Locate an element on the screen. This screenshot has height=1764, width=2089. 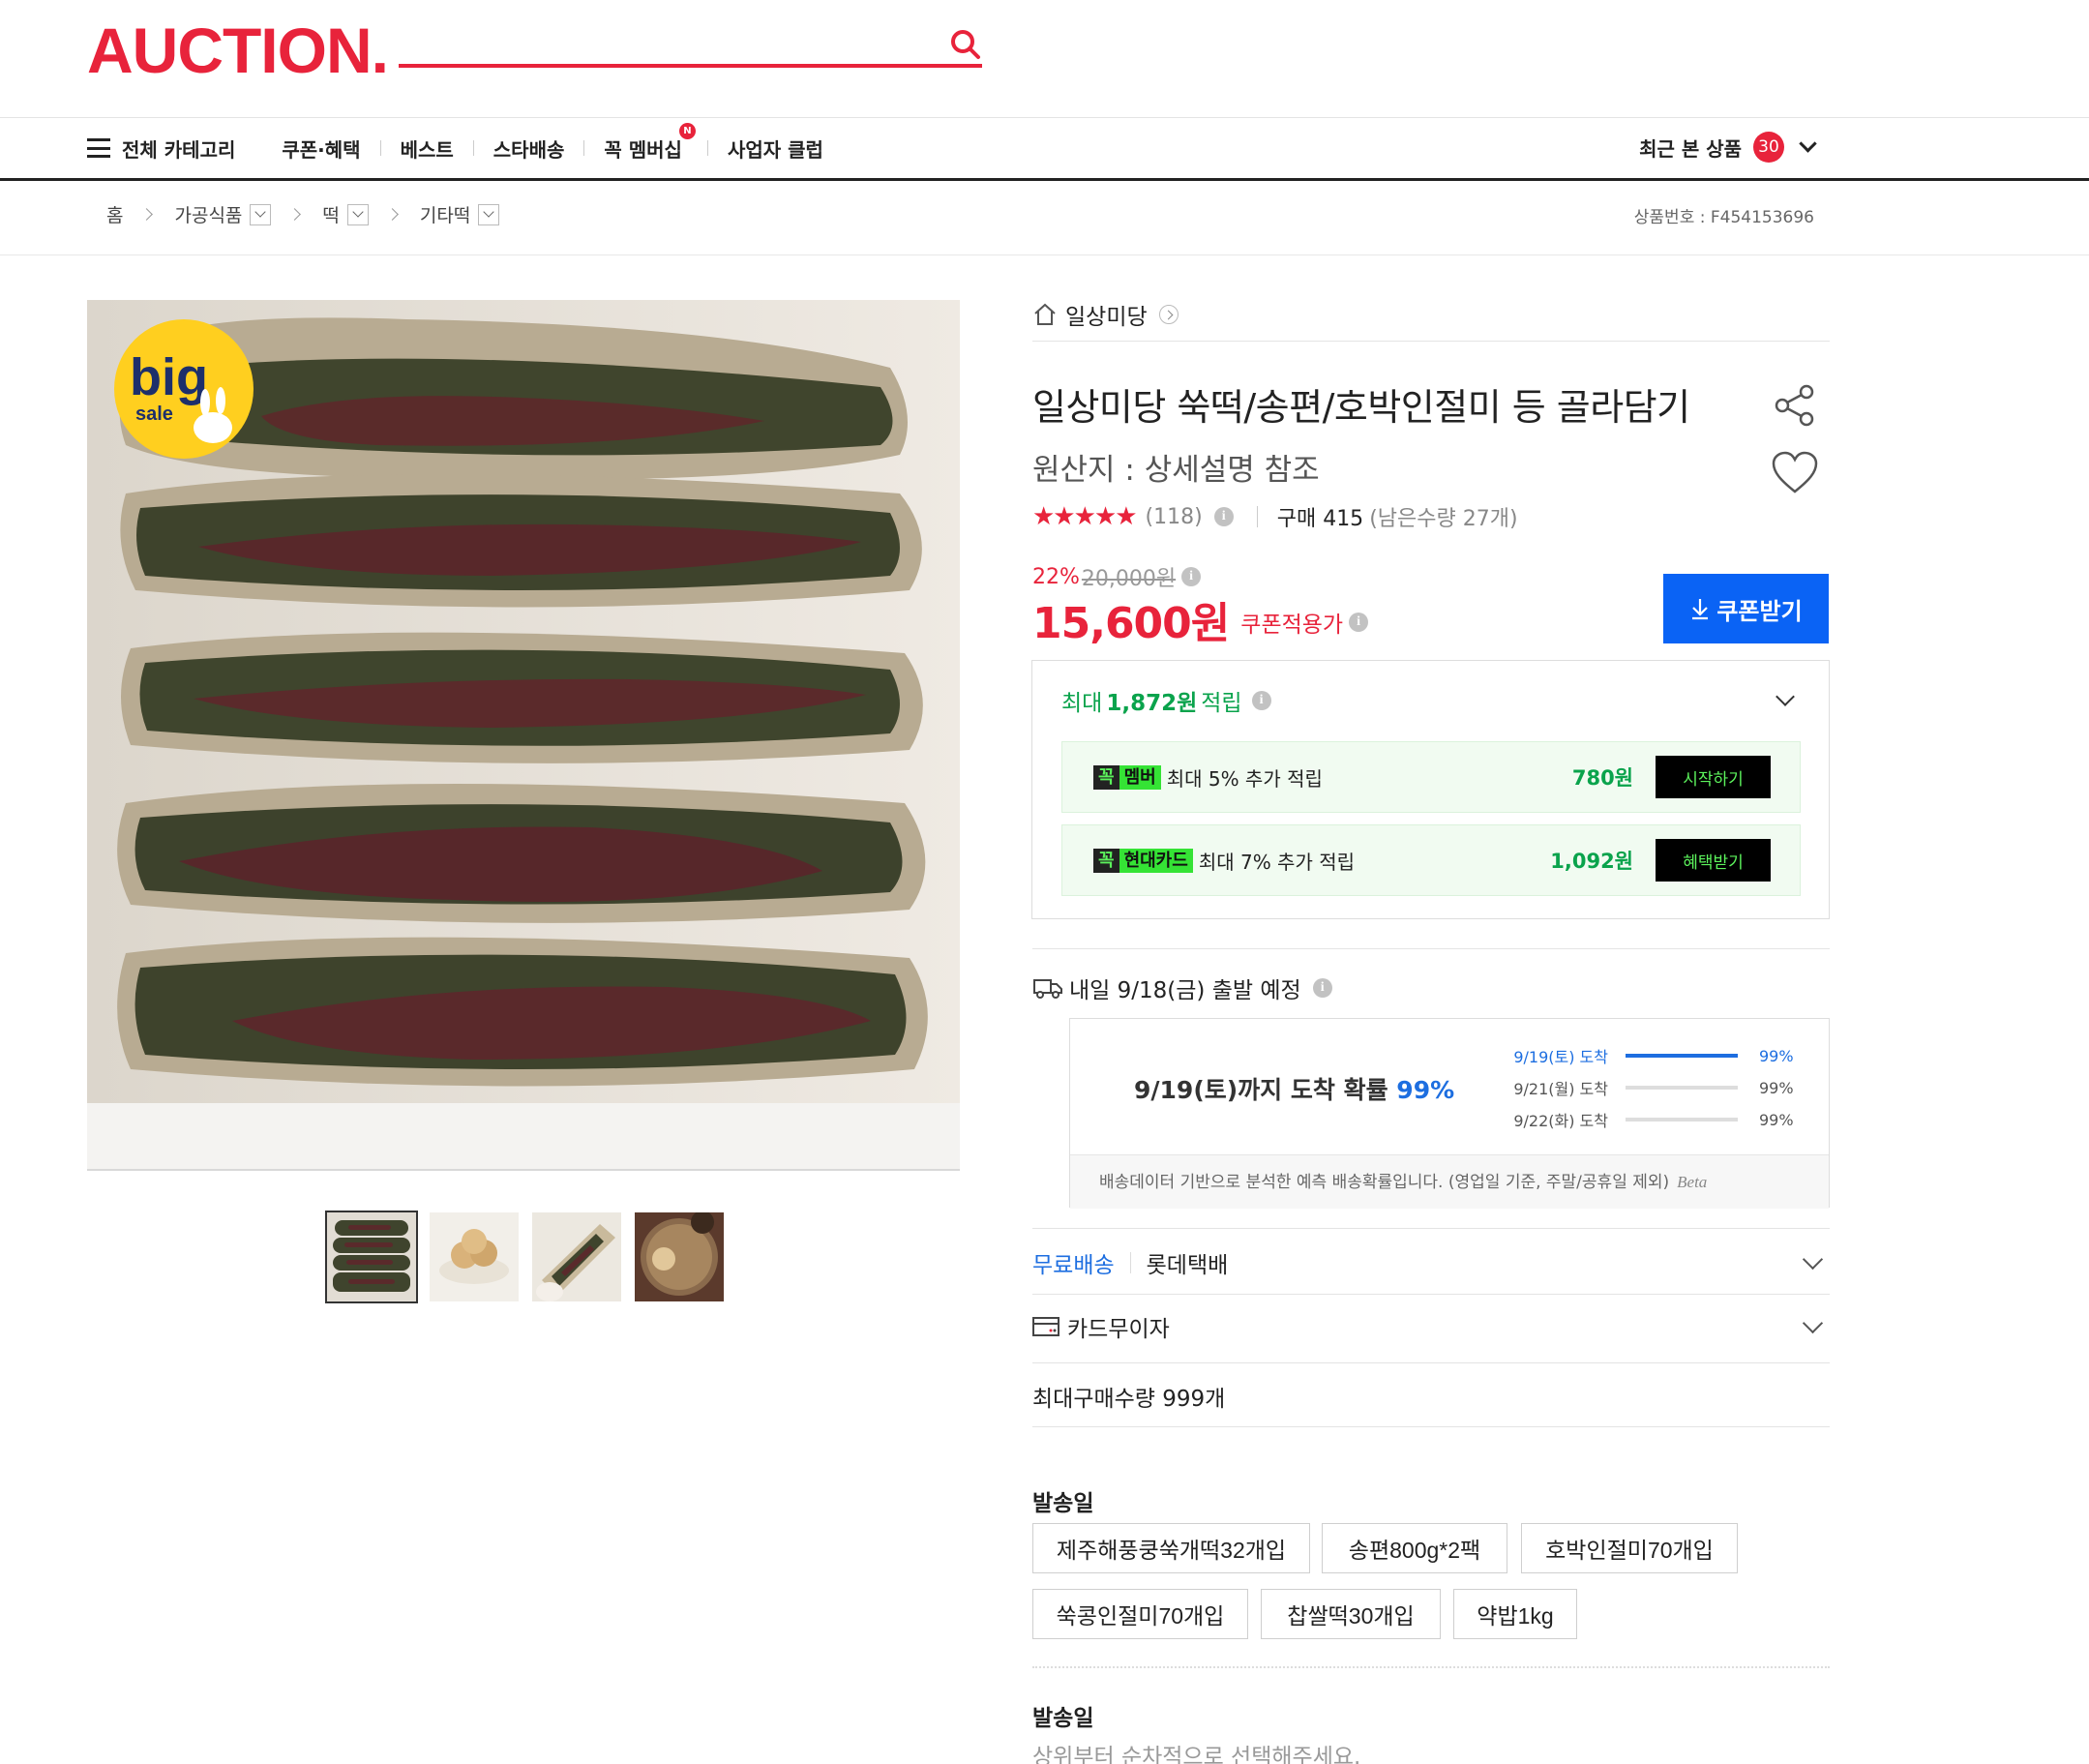
delivery-row: 9/22(화) 도착 99% is located at coordinates (1642, 1119).